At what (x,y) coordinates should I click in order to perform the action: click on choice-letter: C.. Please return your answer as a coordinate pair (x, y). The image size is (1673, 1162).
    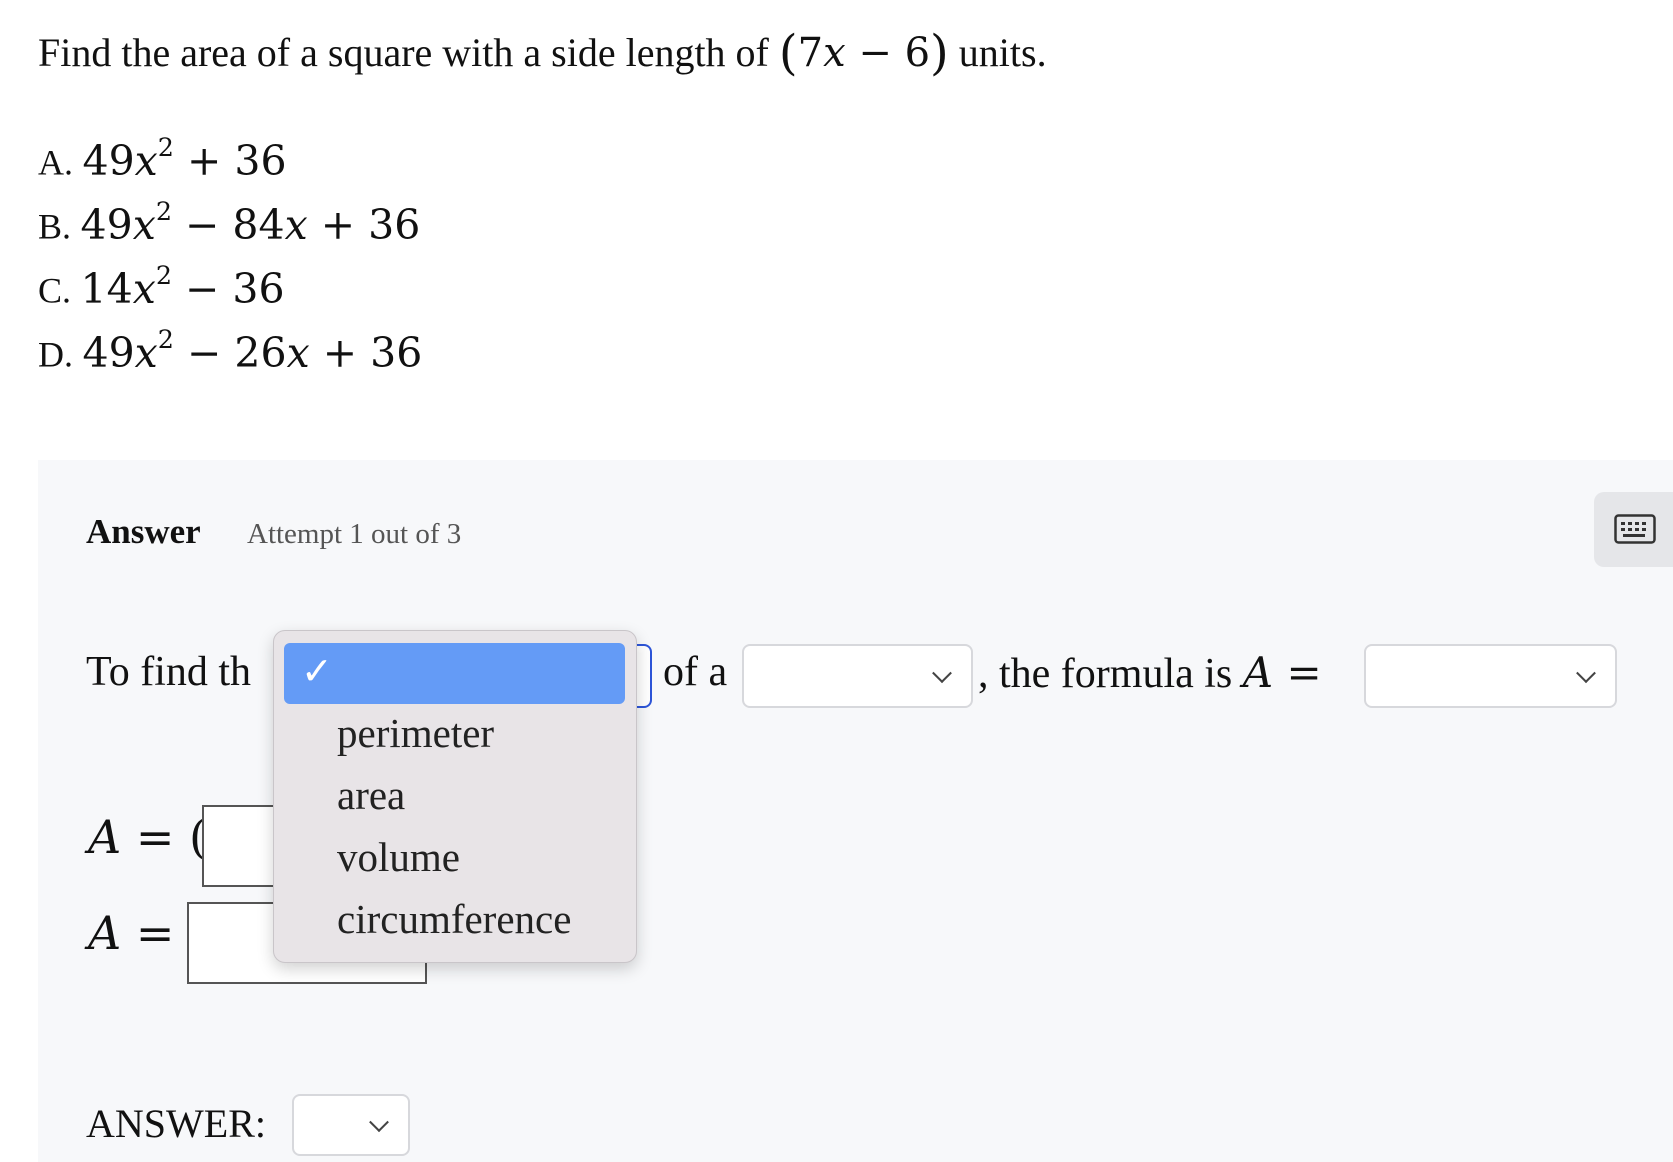
    Looking at the image, I should click on (55, 290).